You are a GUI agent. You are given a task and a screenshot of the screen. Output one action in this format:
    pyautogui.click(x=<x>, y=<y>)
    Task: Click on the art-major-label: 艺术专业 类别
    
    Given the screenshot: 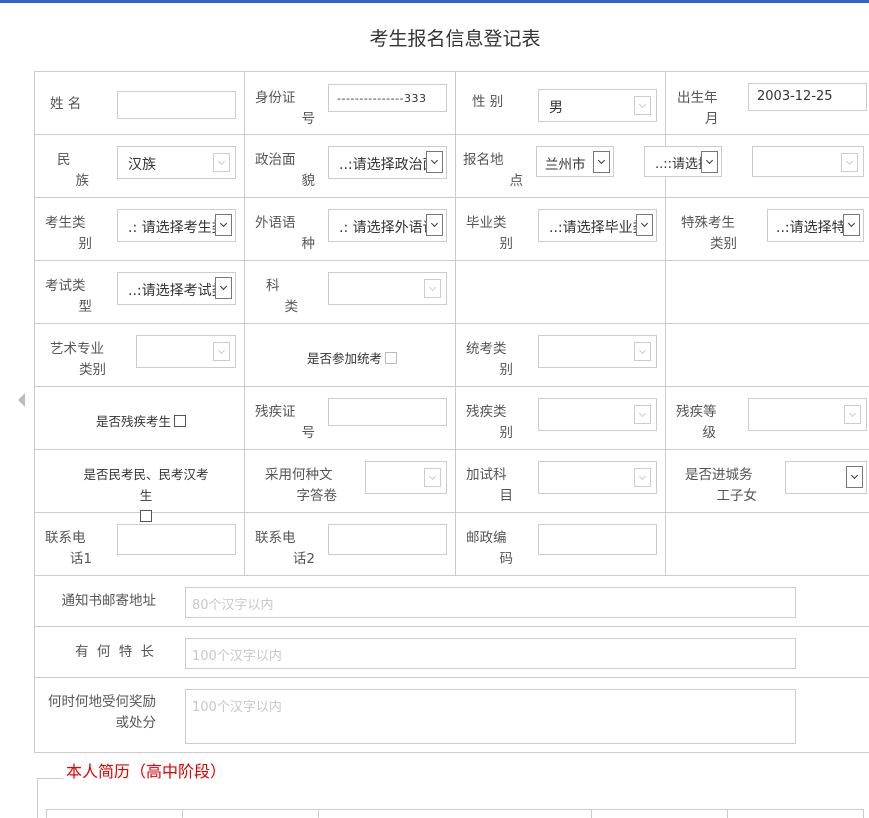 What is the action you would take?
    pyautogui.click(x=78, y=359)
    